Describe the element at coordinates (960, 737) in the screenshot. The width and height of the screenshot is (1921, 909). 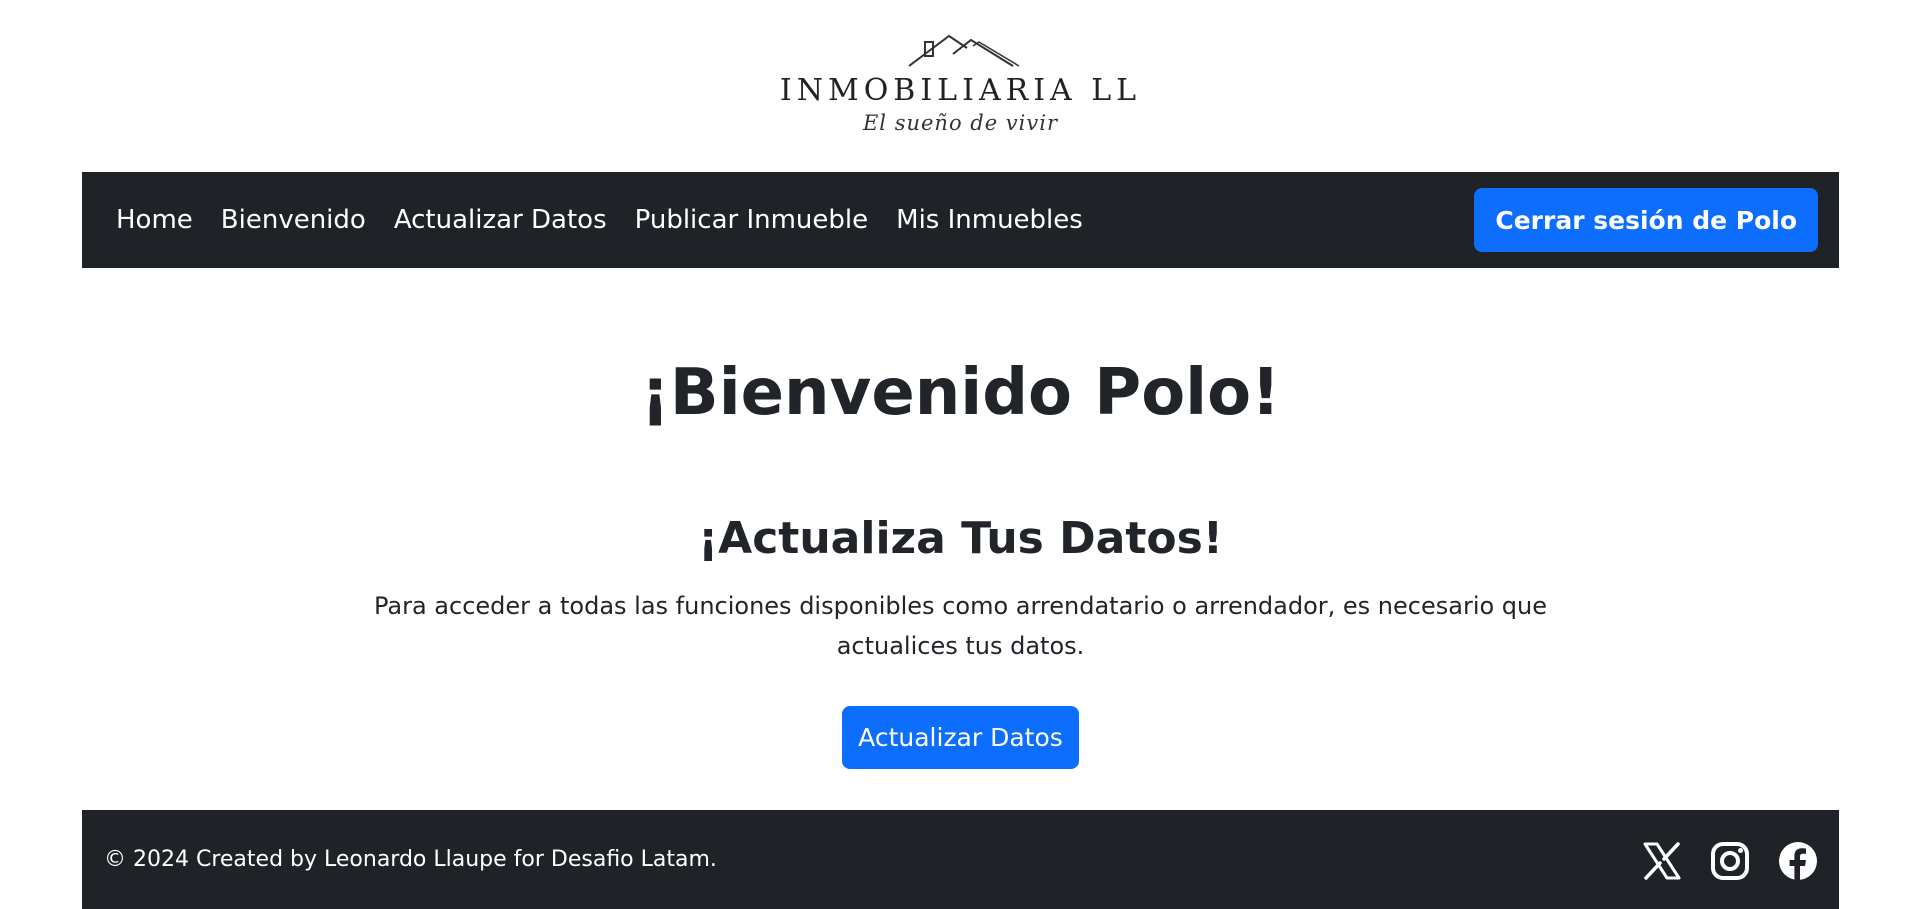
I see `update-data-button: Actualizar Datos` at that location.